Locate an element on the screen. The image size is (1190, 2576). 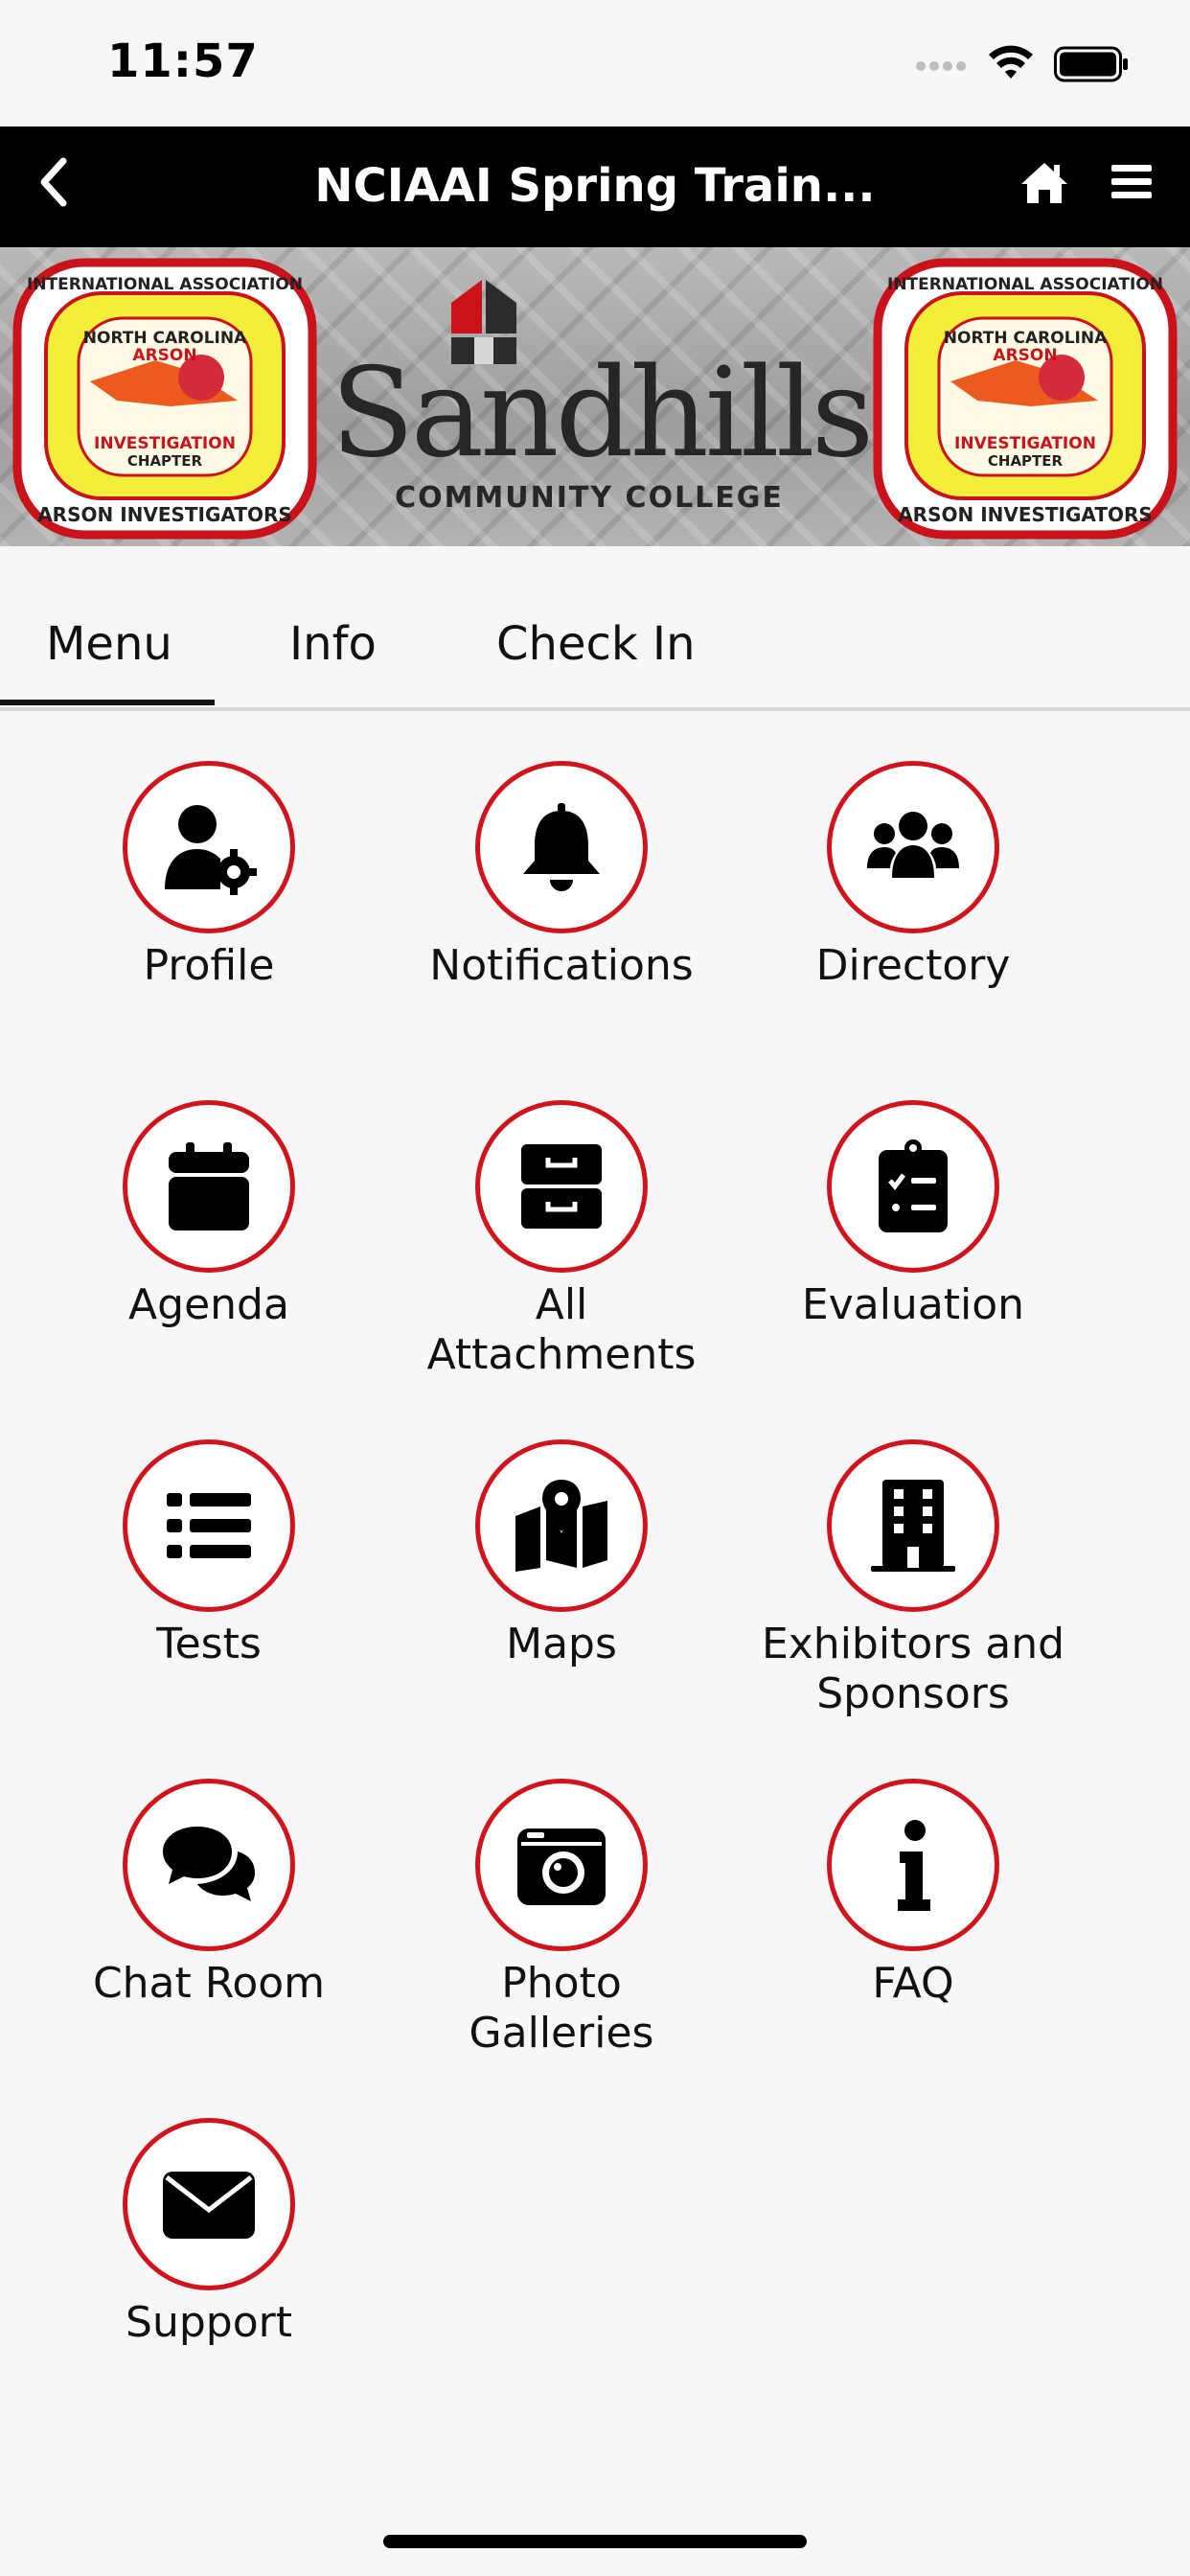
status-bar: 11:57 is located at coordinates (595, 63).